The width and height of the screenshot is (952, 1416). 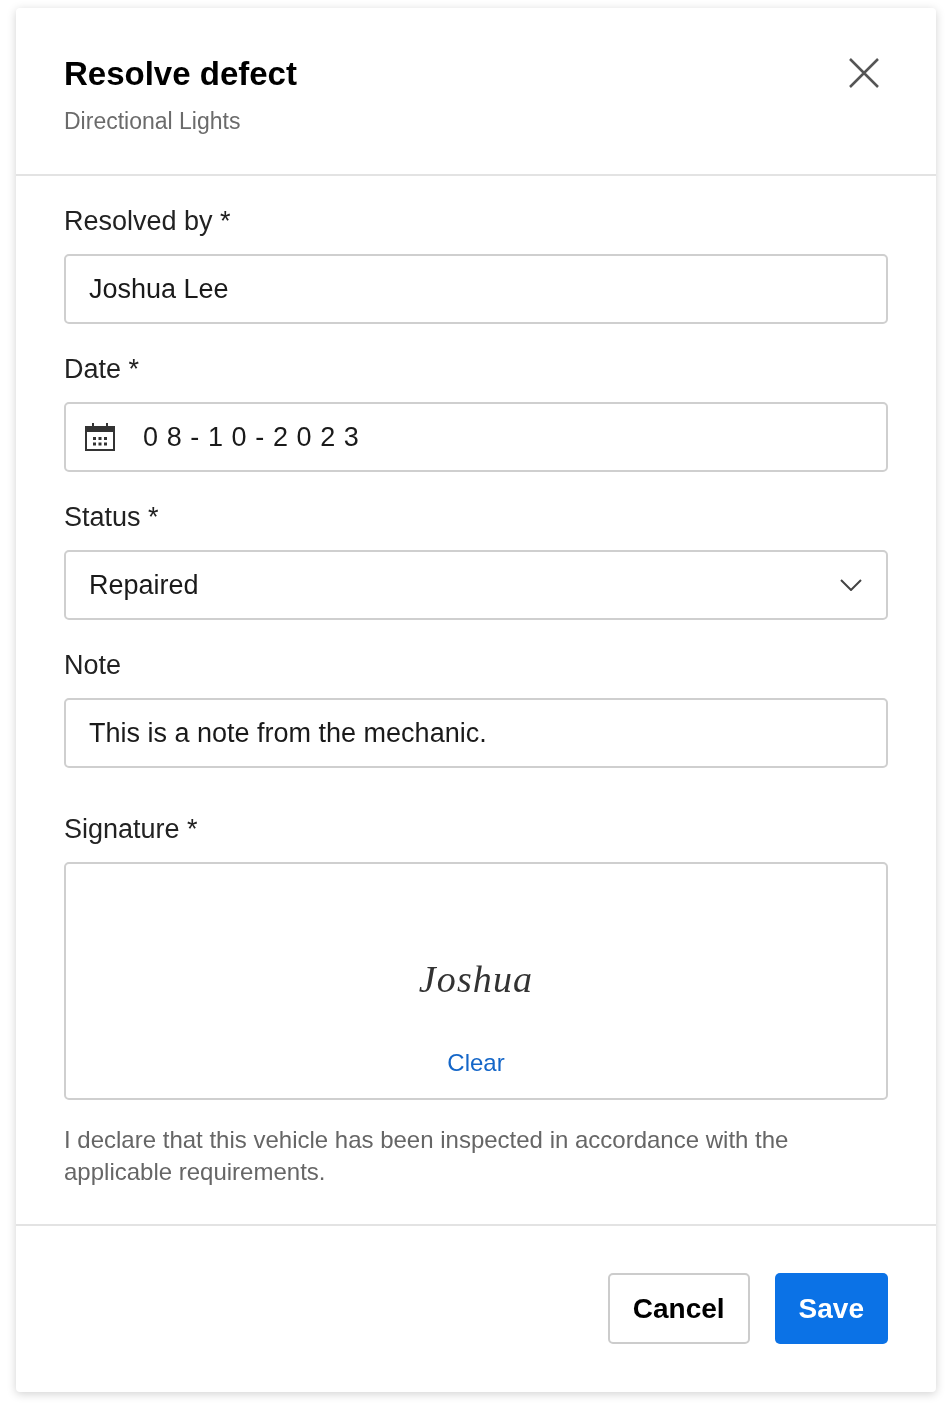 I want to click on field-label: Status *, so click(x=112, y=517).